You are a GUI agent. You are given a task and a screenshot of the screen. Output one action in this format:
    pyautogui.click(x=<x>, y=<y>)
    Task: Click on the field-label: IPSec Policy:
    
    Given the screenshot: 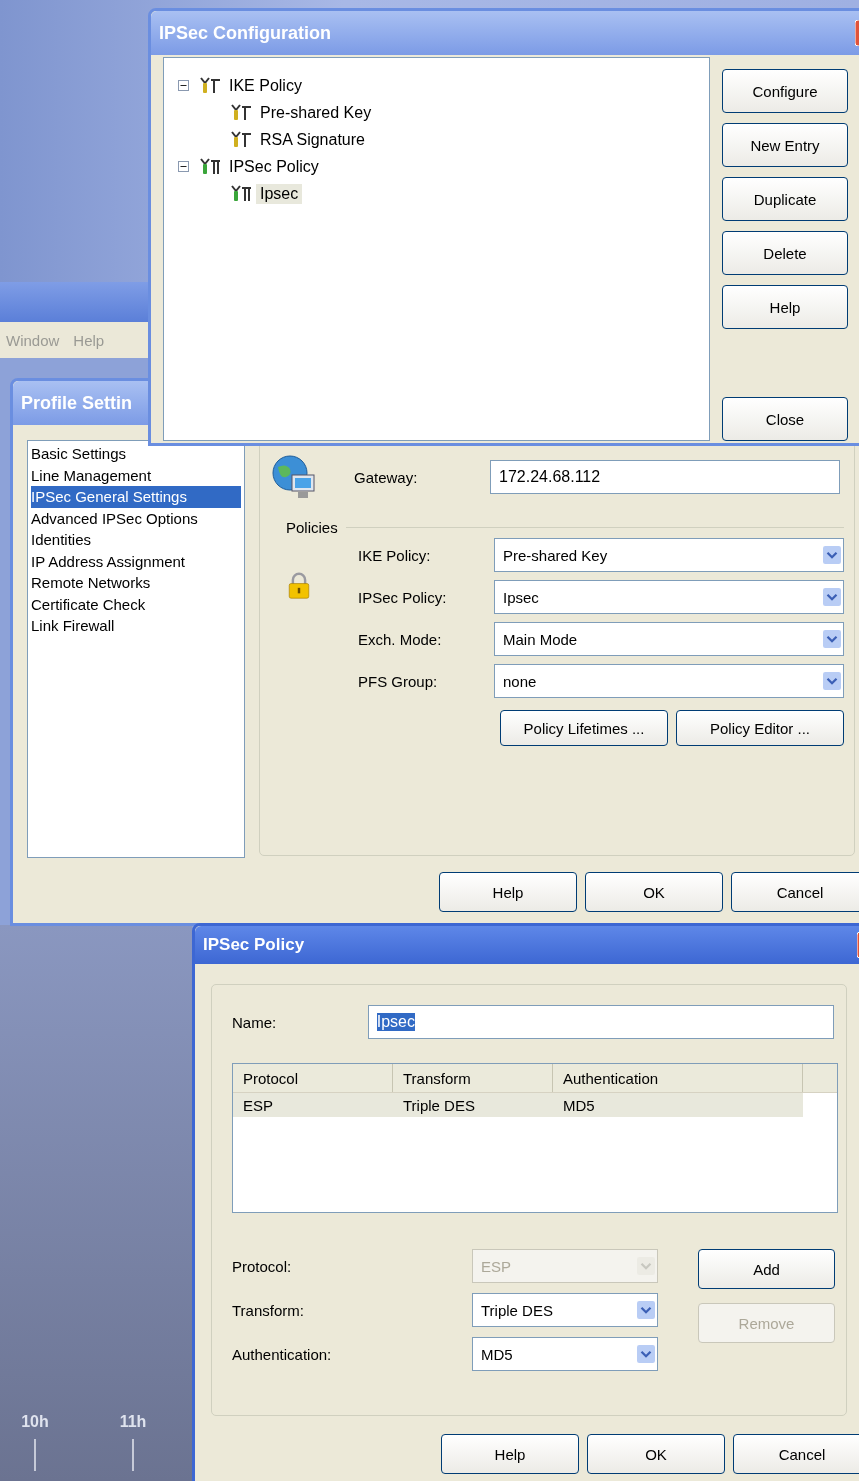 What is the action you would take?
    pyautogui.click(x=403, y=597)
    